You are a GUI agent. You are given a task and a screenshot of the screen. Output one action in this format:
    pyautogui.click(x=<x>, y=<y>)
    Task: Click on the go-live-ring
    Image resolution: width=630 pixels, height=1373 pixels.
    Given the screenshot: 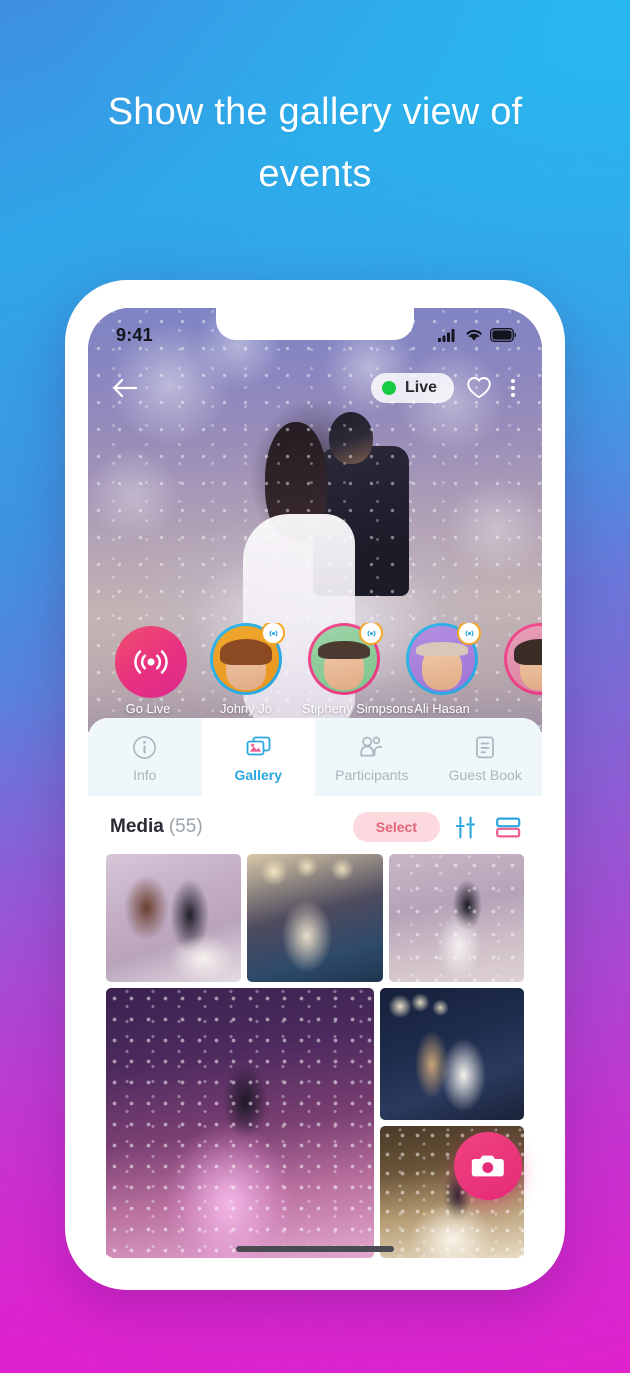 What is the action you would take?
    pyautogui.click(x=149, y=660)
    